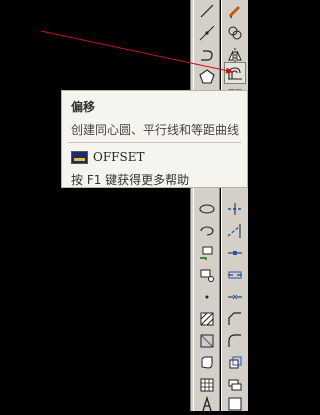  I want to click on gradient-icon, so click(207, 341).